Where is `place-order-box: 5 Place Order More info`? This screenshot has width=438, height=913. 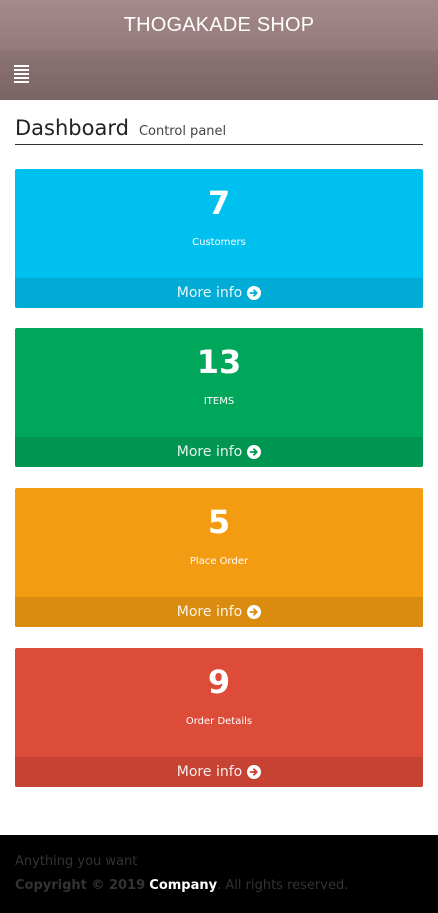 place-order-box: 5 Place Order More info is located at coordinates (219, 557).